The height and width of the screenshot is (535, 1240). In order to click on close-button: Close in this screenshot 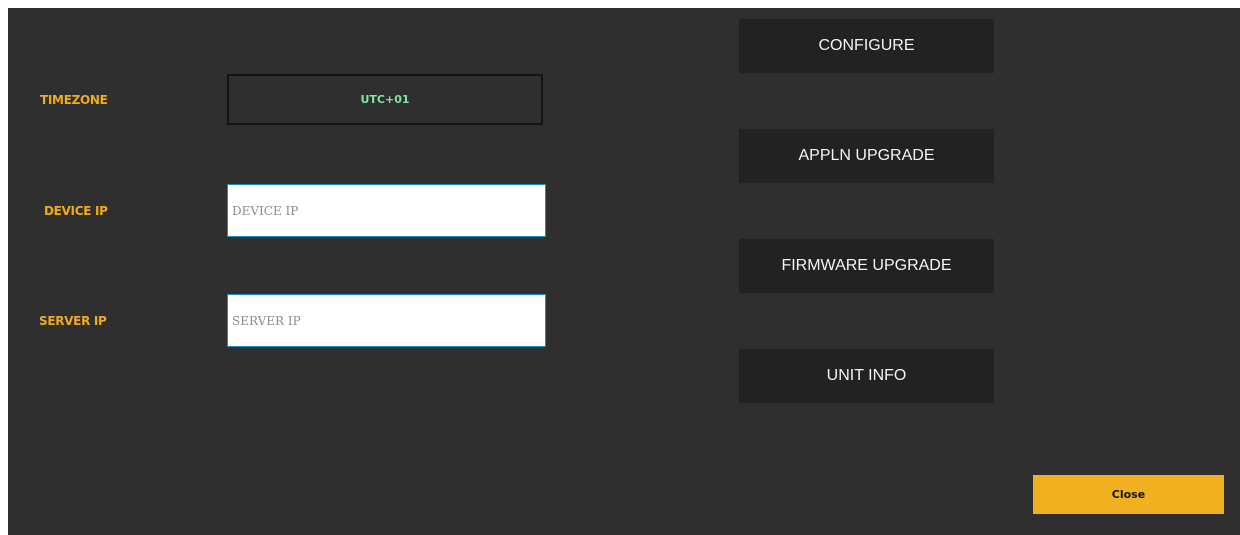, I will do `click(1128, 494)`.